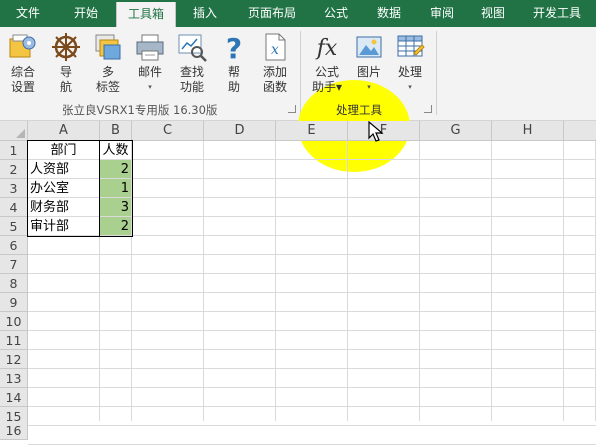 The height and width of the screenshot is (445, 596). Describe the element at coordinates (14, 321) in the screenshot. I see `row-header-10: 10` at that location.